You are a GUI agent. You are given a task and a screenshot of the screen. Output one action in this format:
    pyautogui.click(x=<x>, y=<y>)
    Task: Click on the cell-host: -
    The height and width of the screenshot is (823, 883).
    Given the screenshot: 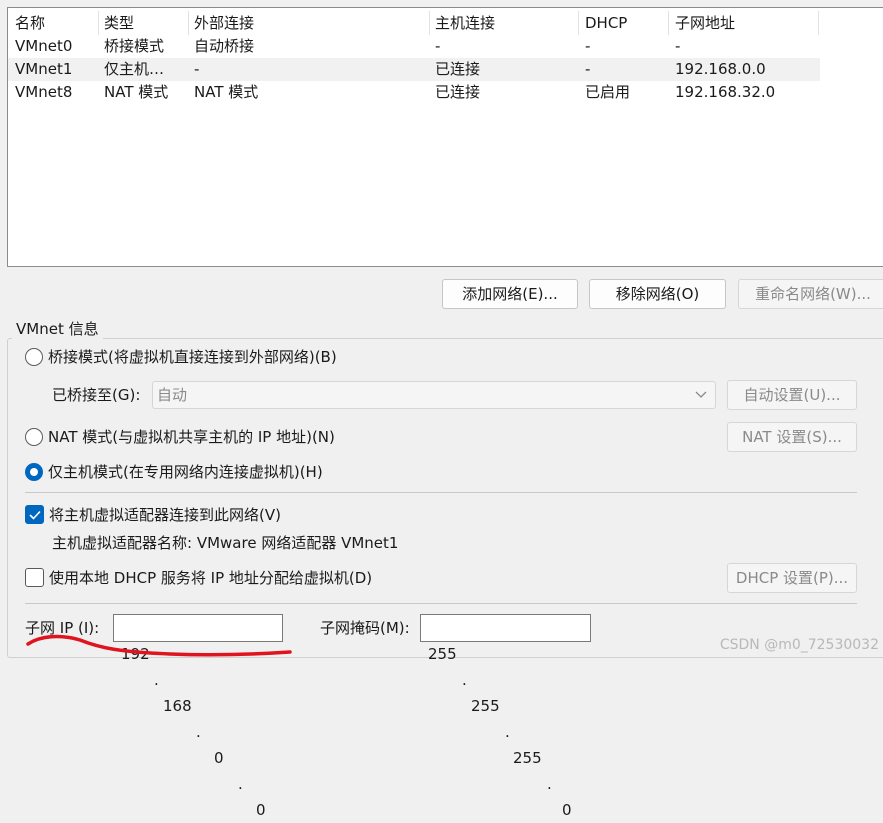 What is the action you would take?
    pyautogui.click(x=438, y=46)
    